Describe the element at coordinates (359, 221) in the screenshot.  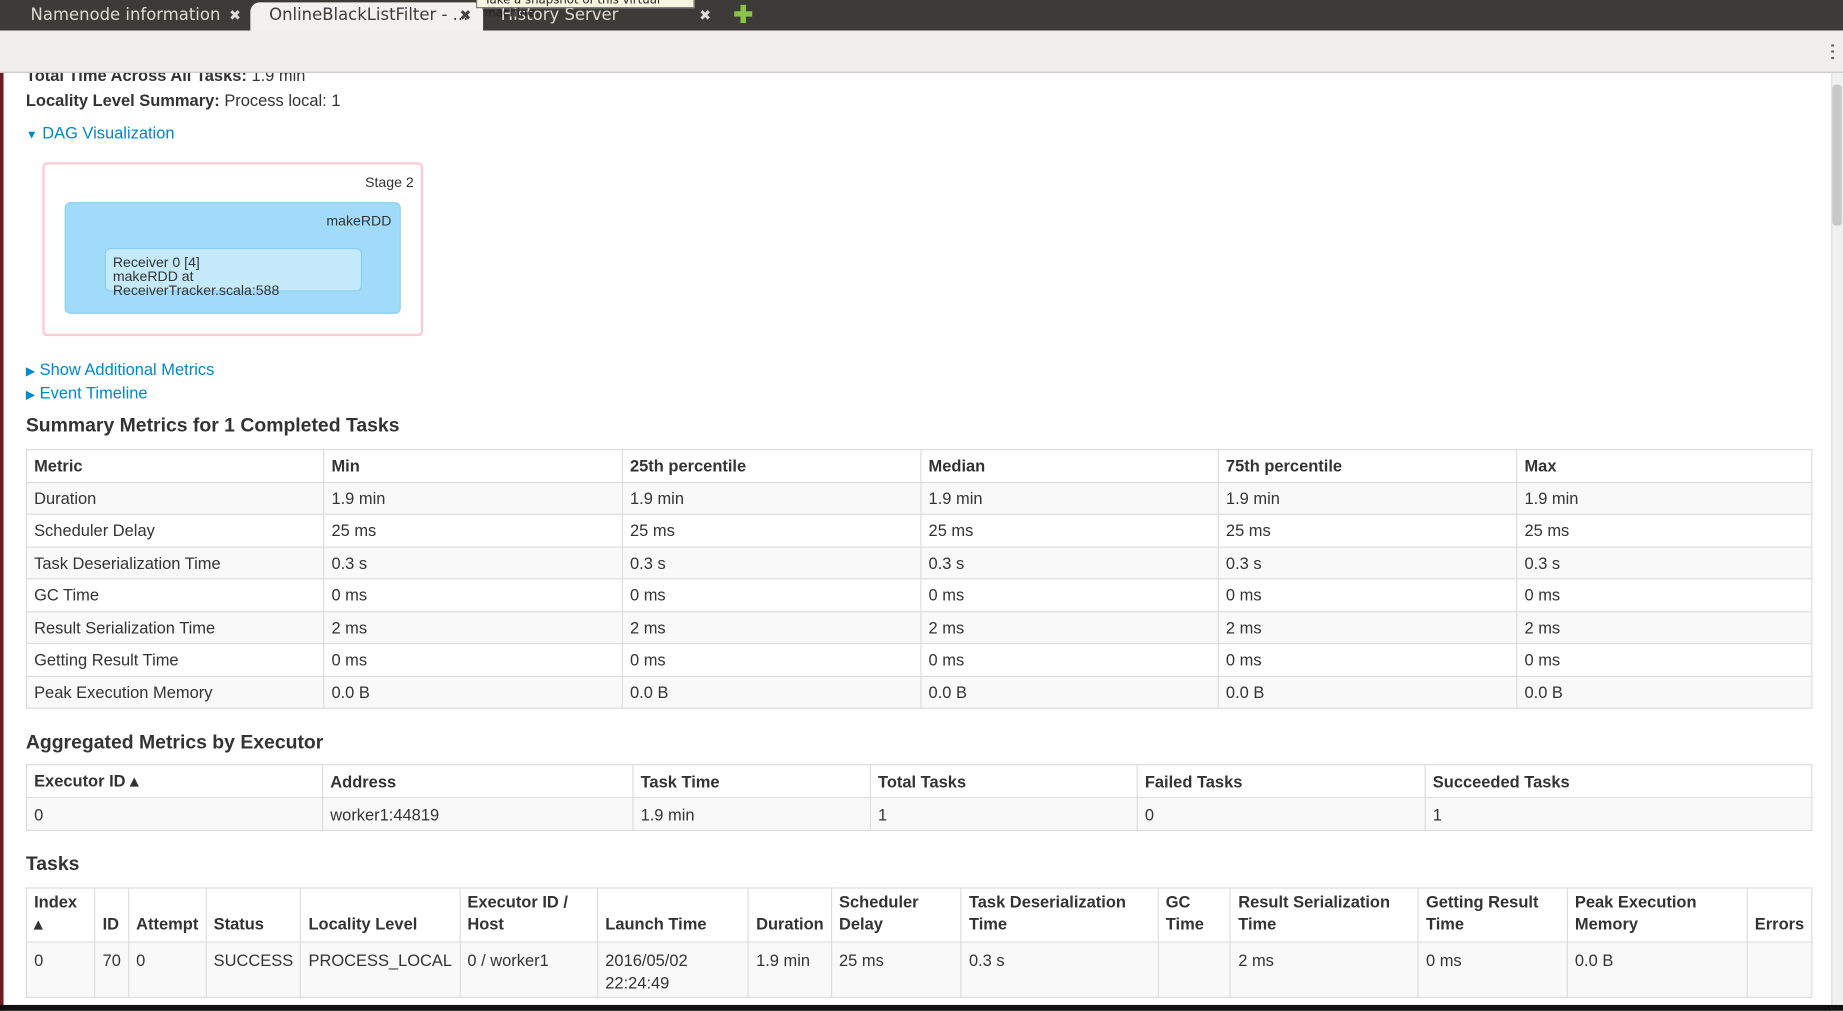
I see `cluster-label: makeRDD` at that location.